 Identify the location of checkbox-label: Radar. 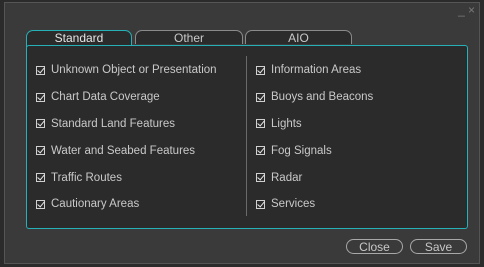
(287, 177).